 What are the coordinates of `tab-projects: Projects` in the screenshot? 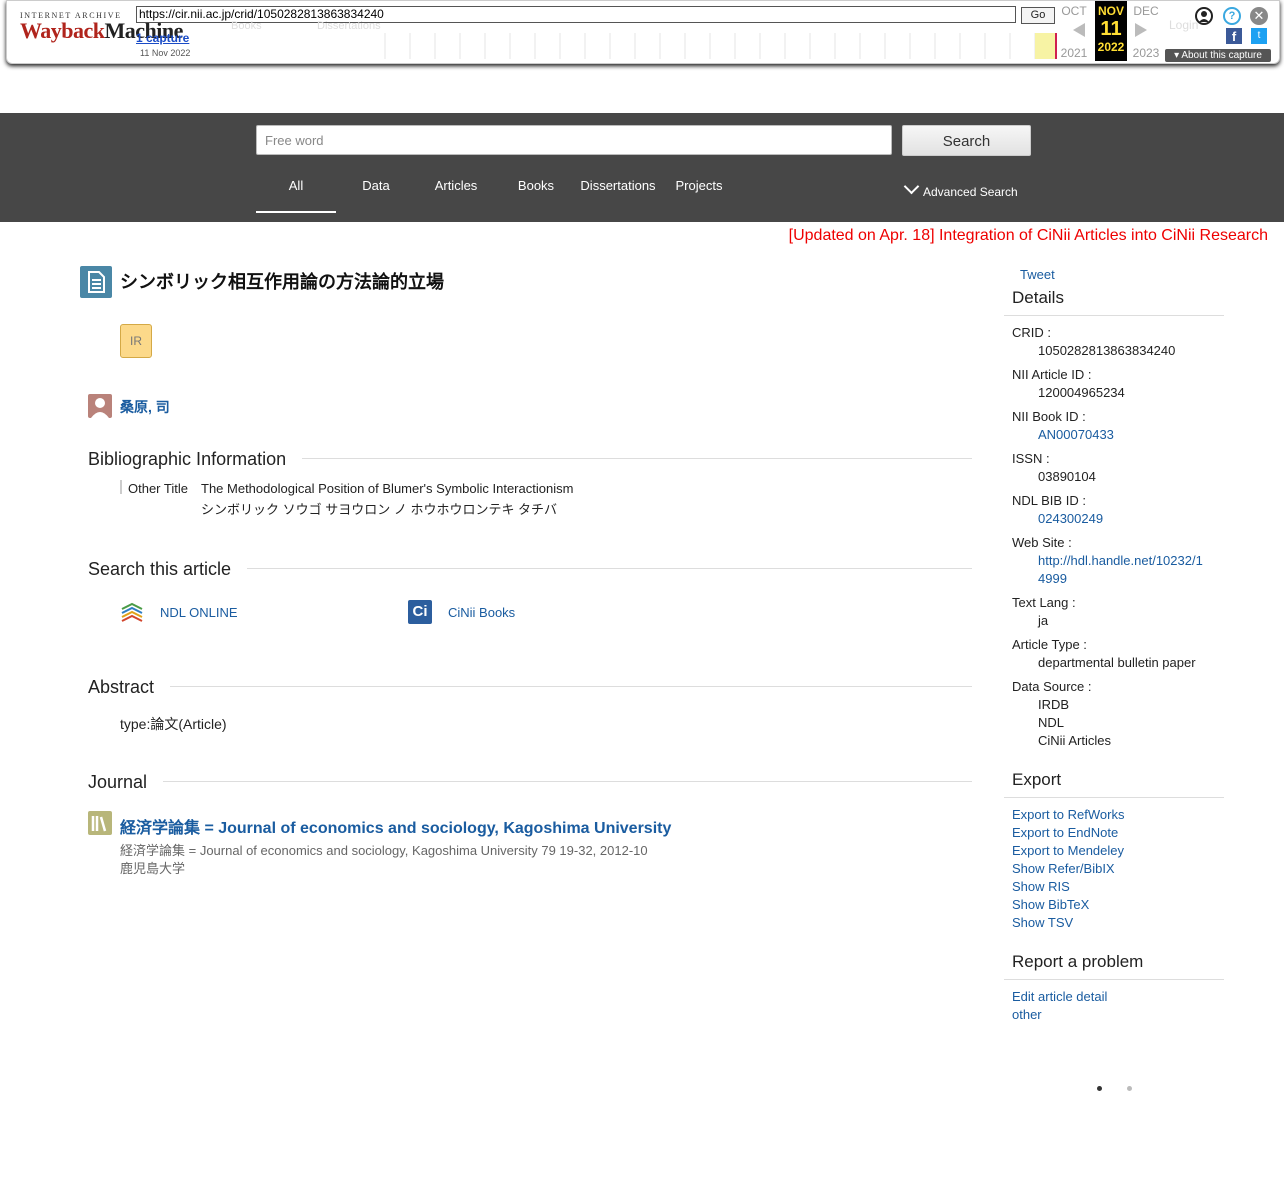 It's located at (699, 185).